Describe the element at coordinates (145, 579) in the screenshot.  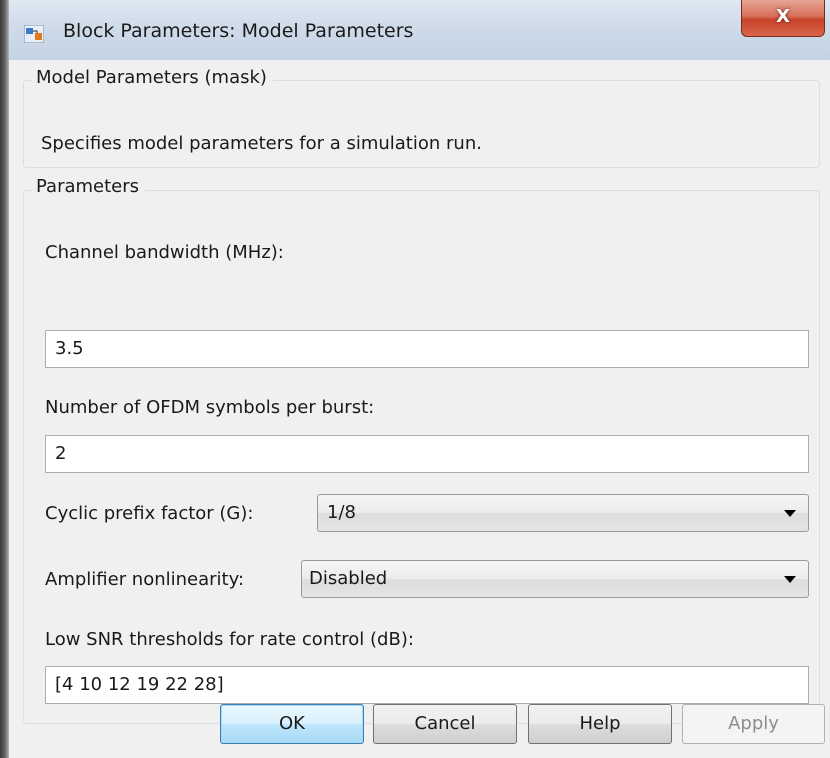
I see `amplifier-nonlinearity-label: Amplifier nonlinearity:` at that location.